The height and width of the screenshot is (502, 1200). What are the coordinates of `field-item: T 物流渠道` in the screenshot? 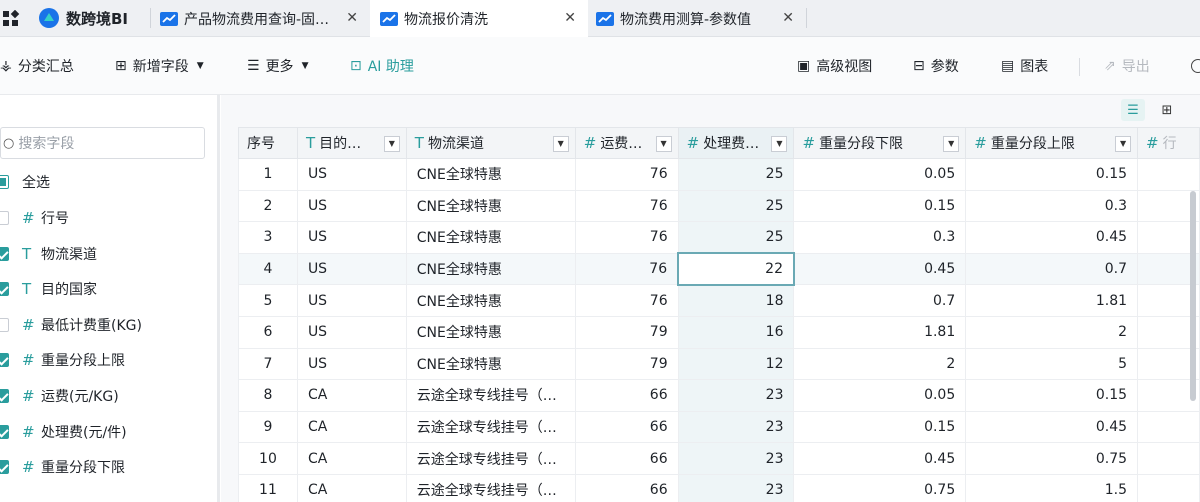 It's located at (110, 254).